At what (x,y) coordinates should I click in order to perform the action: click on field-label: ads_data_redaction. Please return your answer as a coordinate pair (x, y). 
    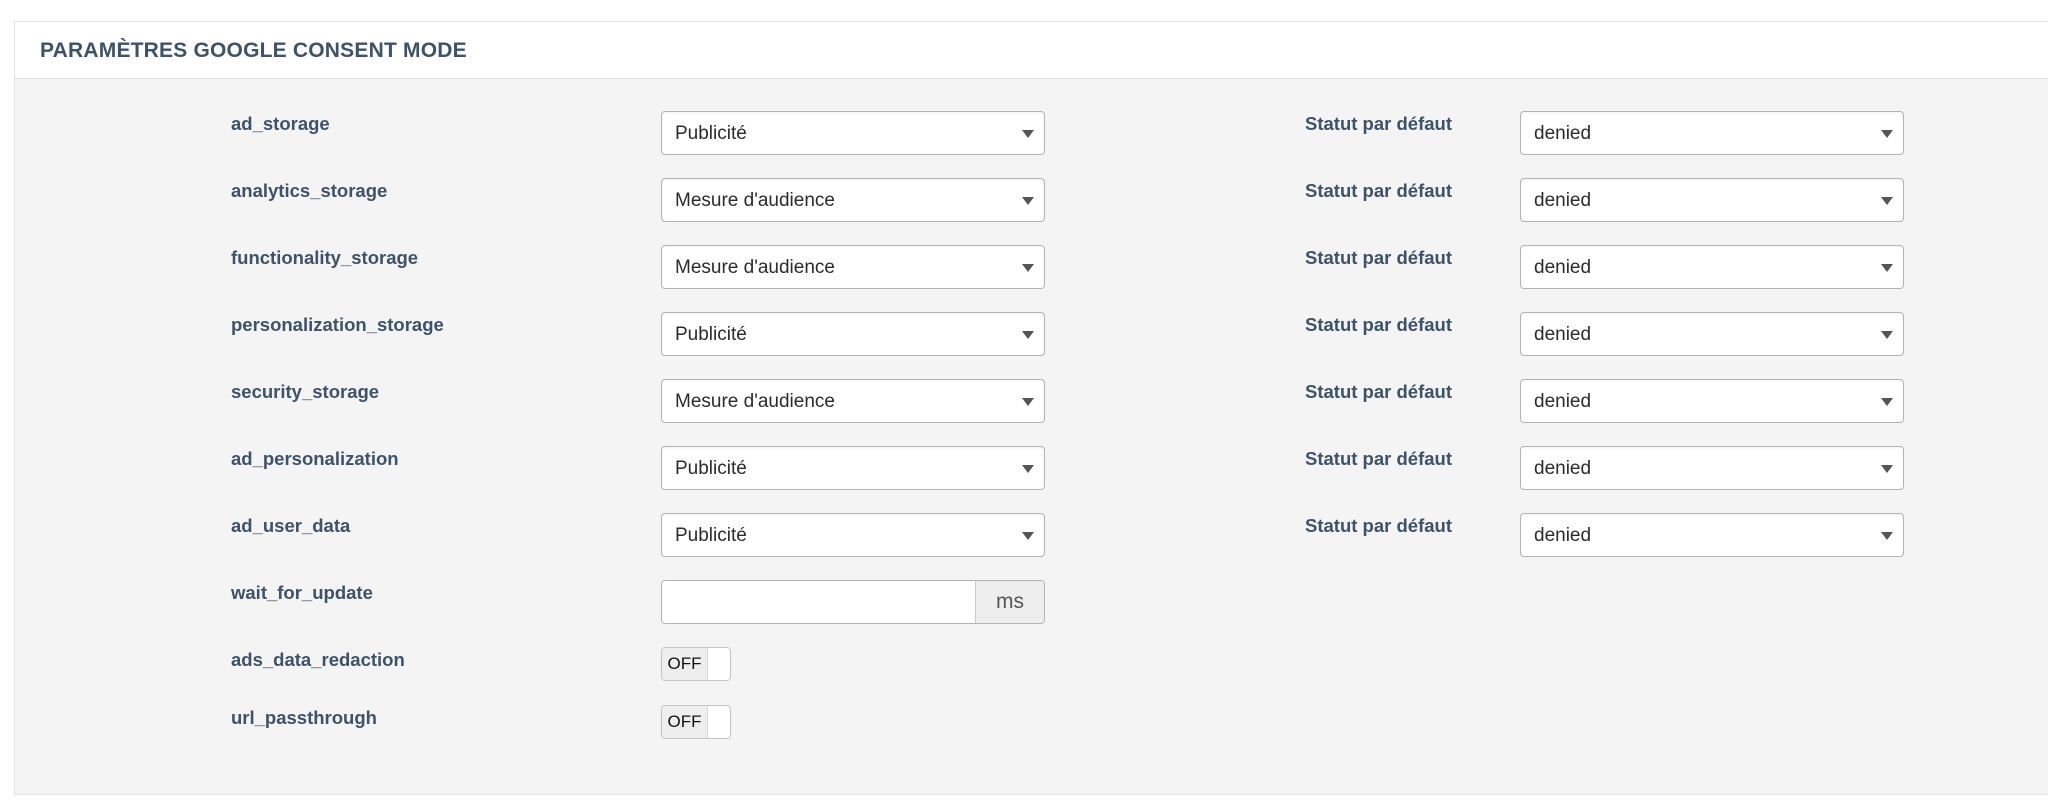
    Looking at the image, I should click on (318, 659).